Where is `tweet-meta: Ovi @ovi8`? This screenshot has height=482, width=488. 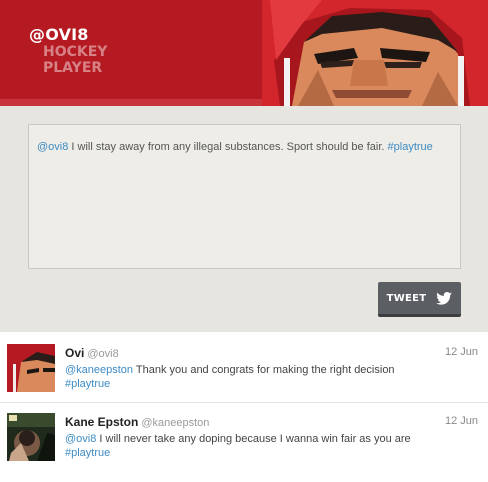
tweet-meta: Ovi @ovi8 is located at coordinates (92, 353).